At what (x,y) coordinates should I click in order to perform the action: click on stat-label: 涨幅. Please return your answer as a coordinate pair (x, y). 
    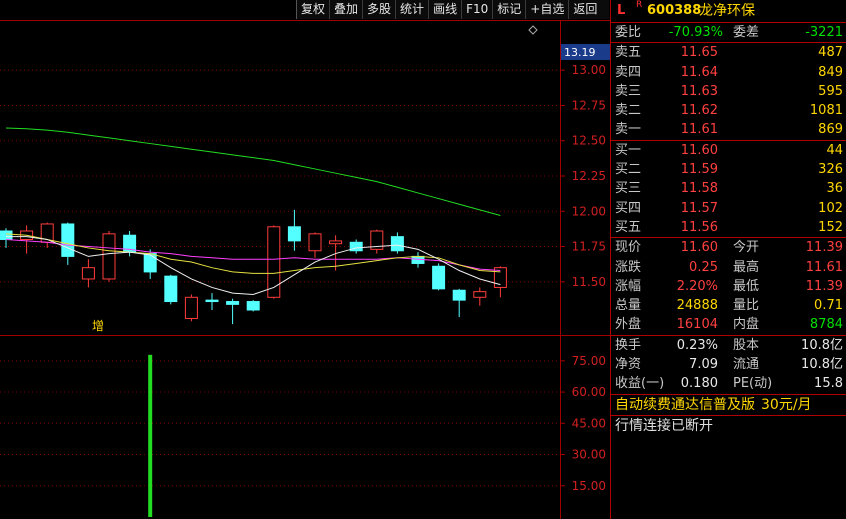
    Looking at the image, I should click on (628, 286).